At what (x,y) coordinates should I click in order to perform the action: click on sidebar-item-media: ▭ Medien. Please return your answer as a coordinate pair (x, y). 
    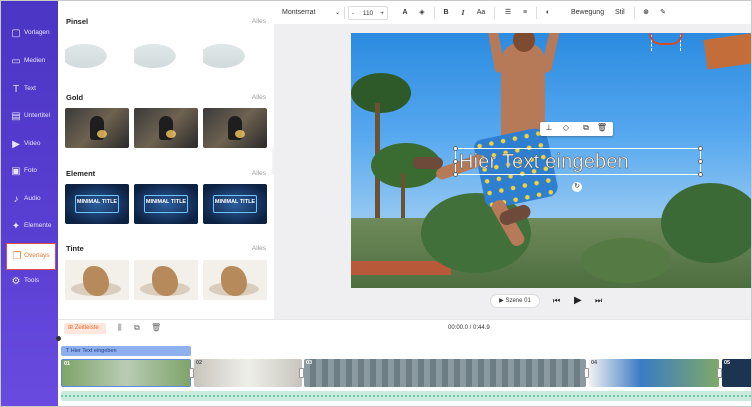
    Looking at the image, I should click on (29, 62).